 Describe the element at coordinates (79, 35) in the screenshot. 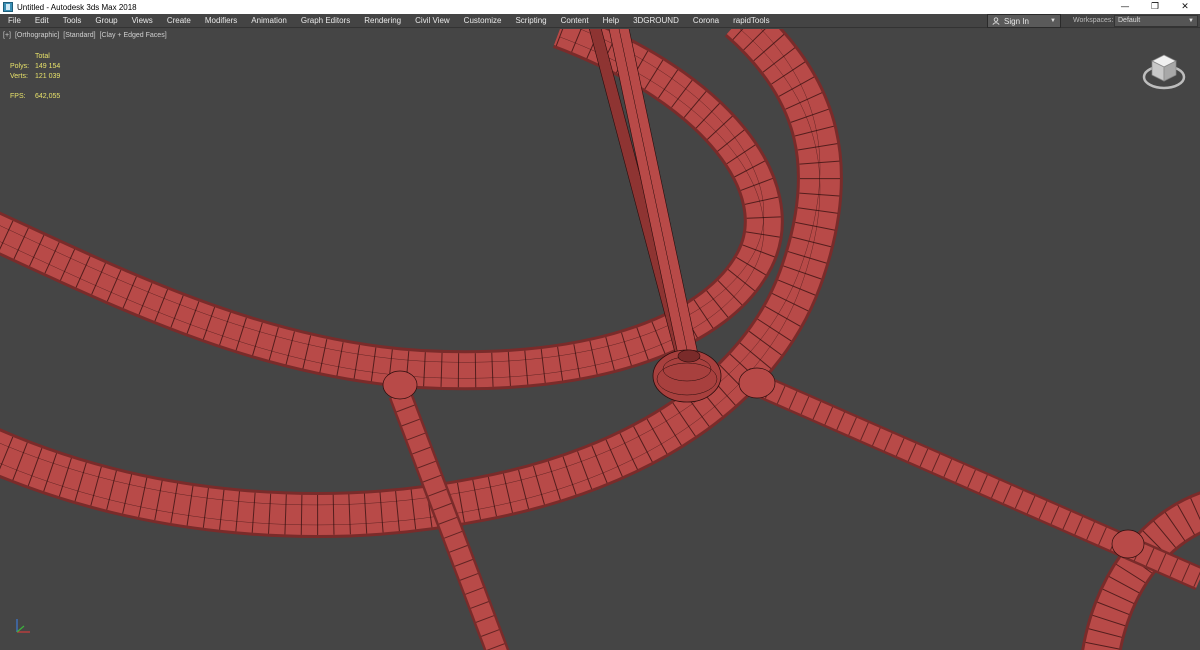

I see `viewport-shading-preset: [Standard]` at that location.